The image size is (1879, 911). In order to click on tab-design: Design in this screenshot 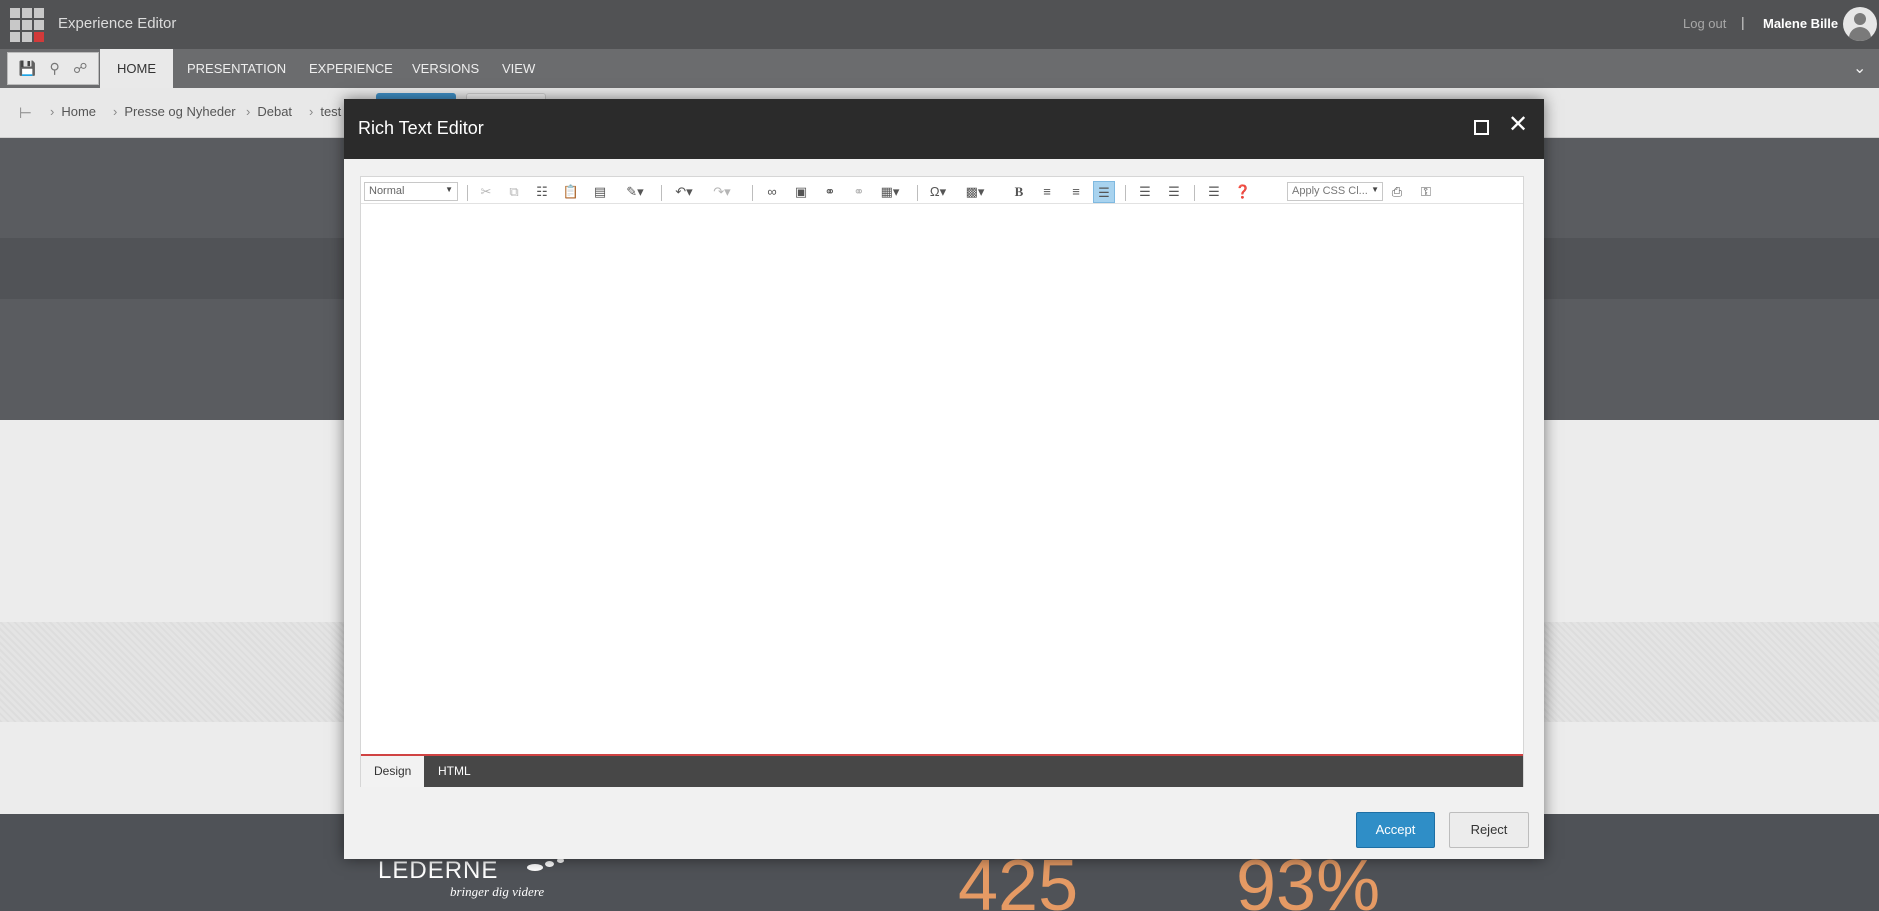, I will do `click(393, 771)`.